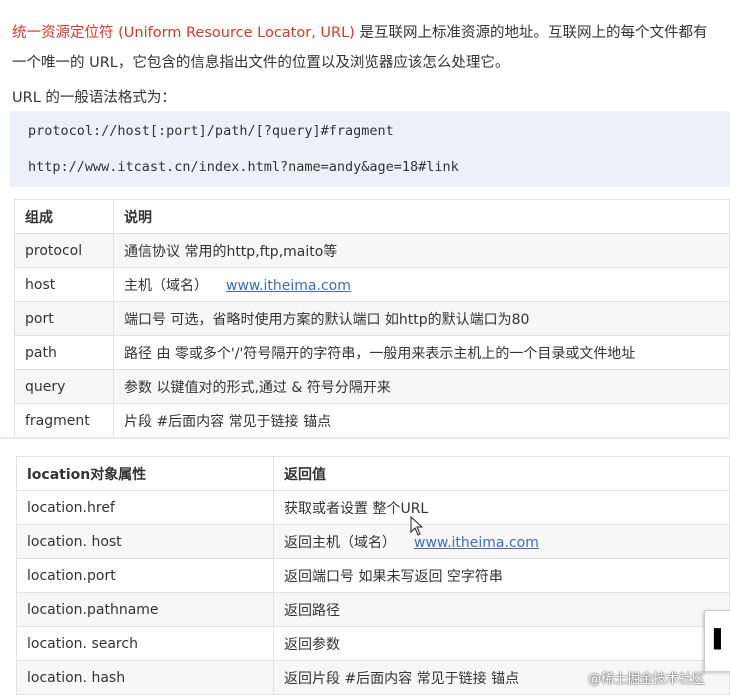 The height and width of the screenshot is (695, 730). I want to click on url-term: 统一资源定位符 (Uniform Resource Locator, URL), so click(183, 33).